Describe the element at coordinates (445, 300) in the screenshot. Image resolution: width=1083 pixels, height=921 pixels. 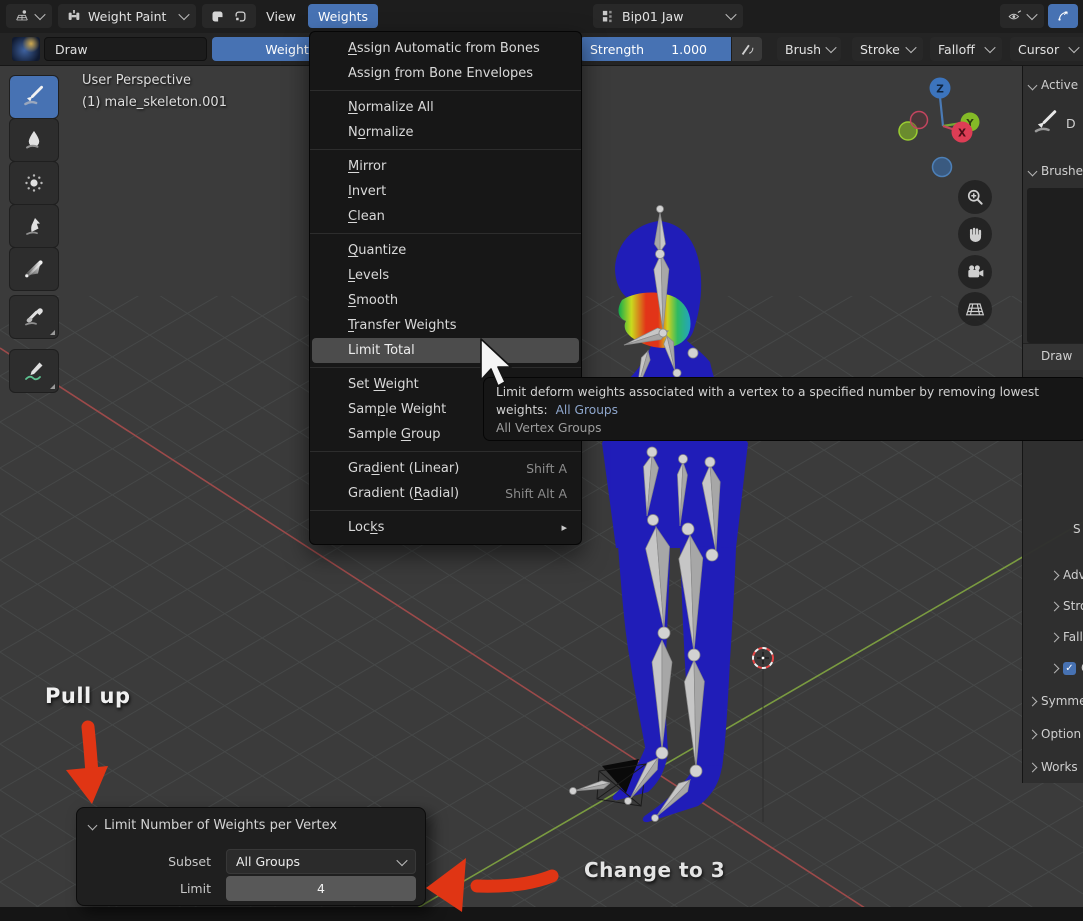
I see `menu-item-smooth: Smooth` at that location.